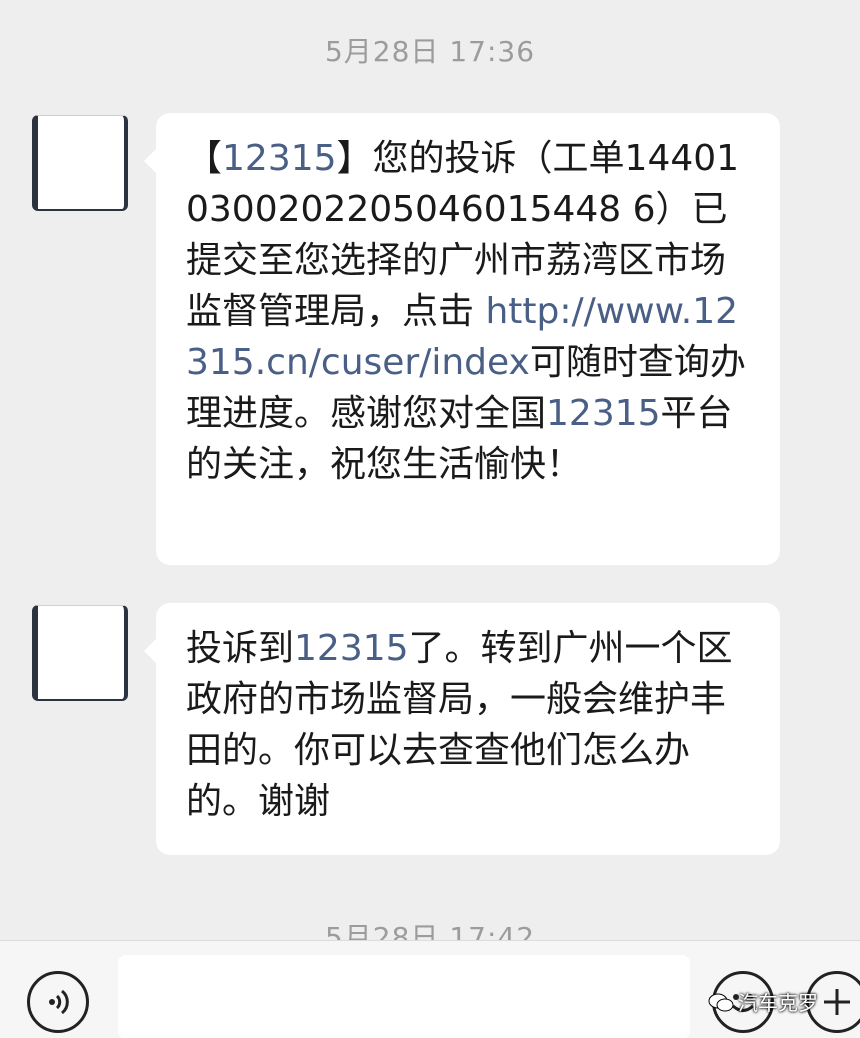  I want to click on watermark: 汽车克罗, so click(763, 1001).